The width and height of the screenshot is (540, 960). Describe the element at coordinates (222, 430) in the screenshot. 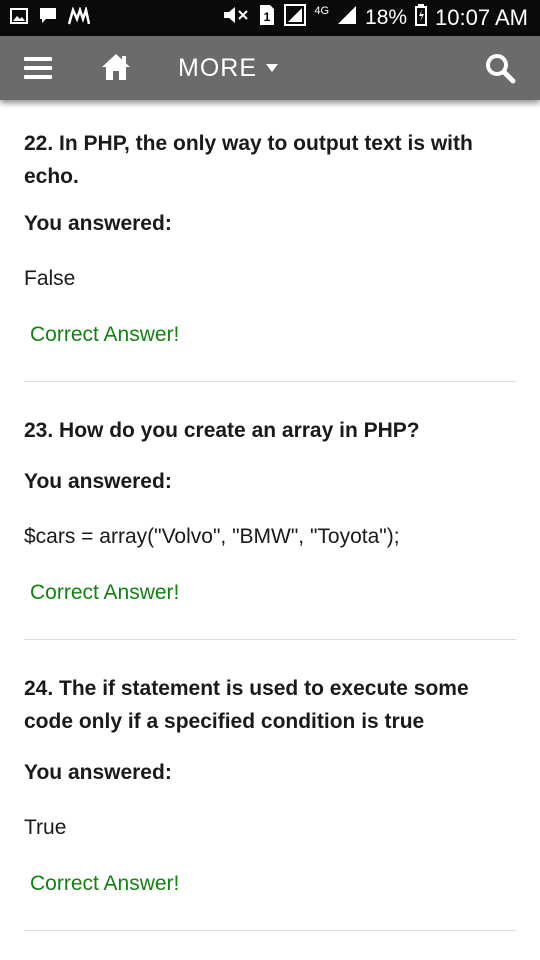

I see `question-title: 23. How do you create an array in PHP?` at that location.